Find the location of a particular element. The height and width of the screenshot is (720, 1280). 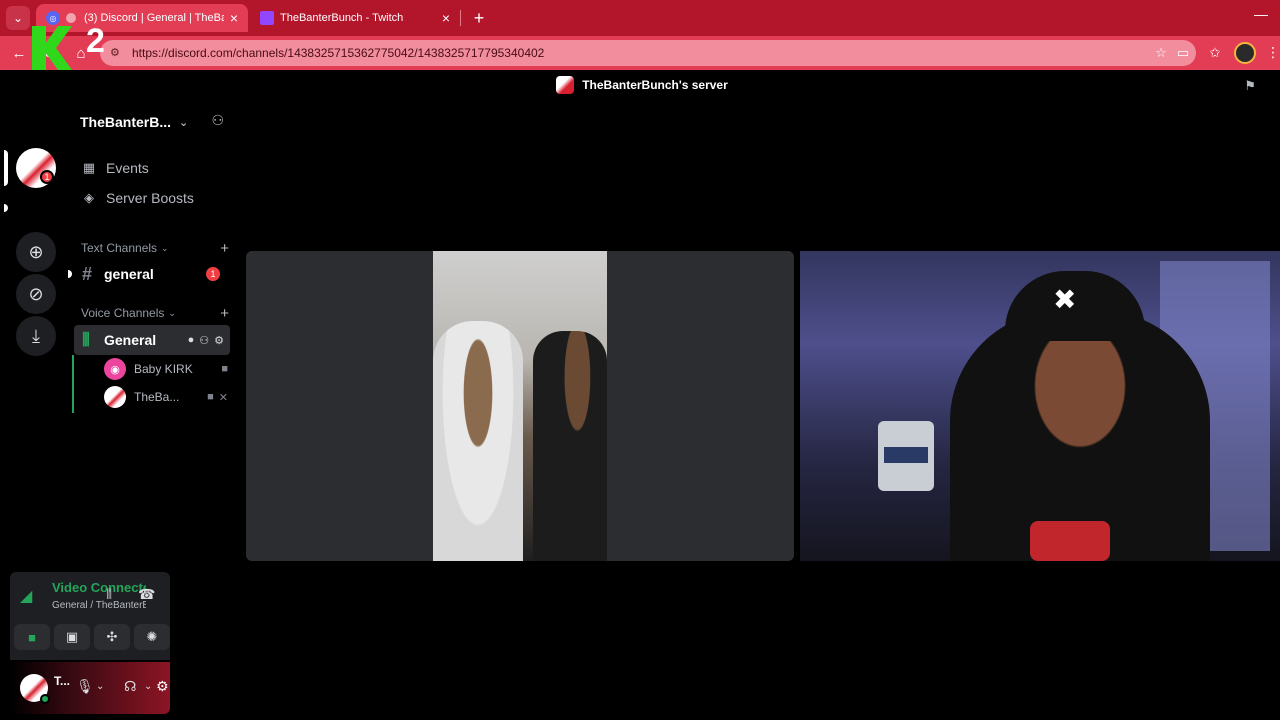

user-settings-icon: ⚙ is located at coordinates (162, 686).